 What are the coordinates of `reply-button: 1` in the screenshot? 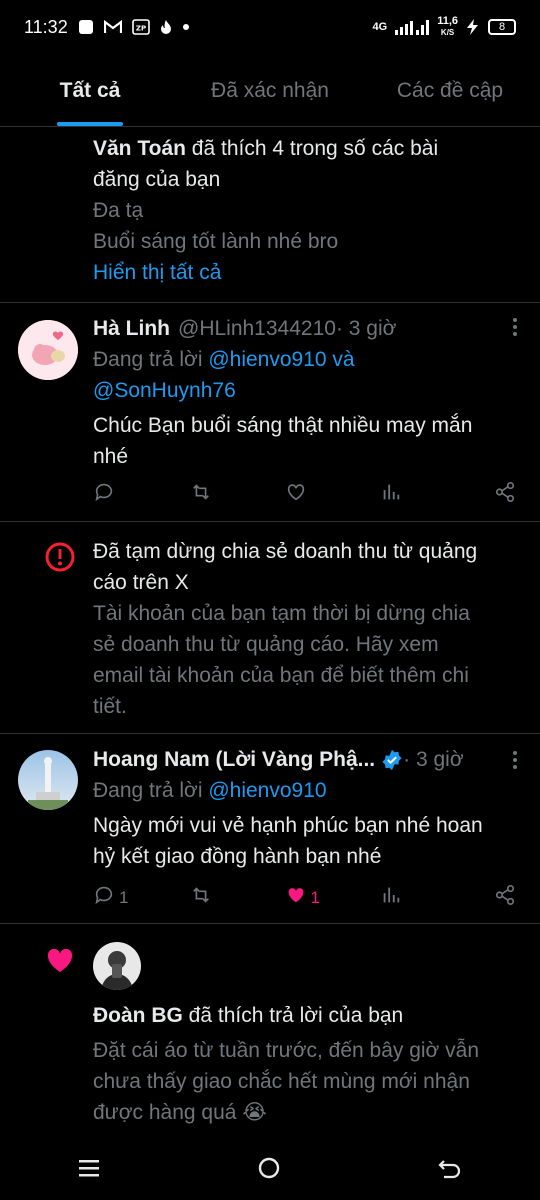 It's located at (113, 897).